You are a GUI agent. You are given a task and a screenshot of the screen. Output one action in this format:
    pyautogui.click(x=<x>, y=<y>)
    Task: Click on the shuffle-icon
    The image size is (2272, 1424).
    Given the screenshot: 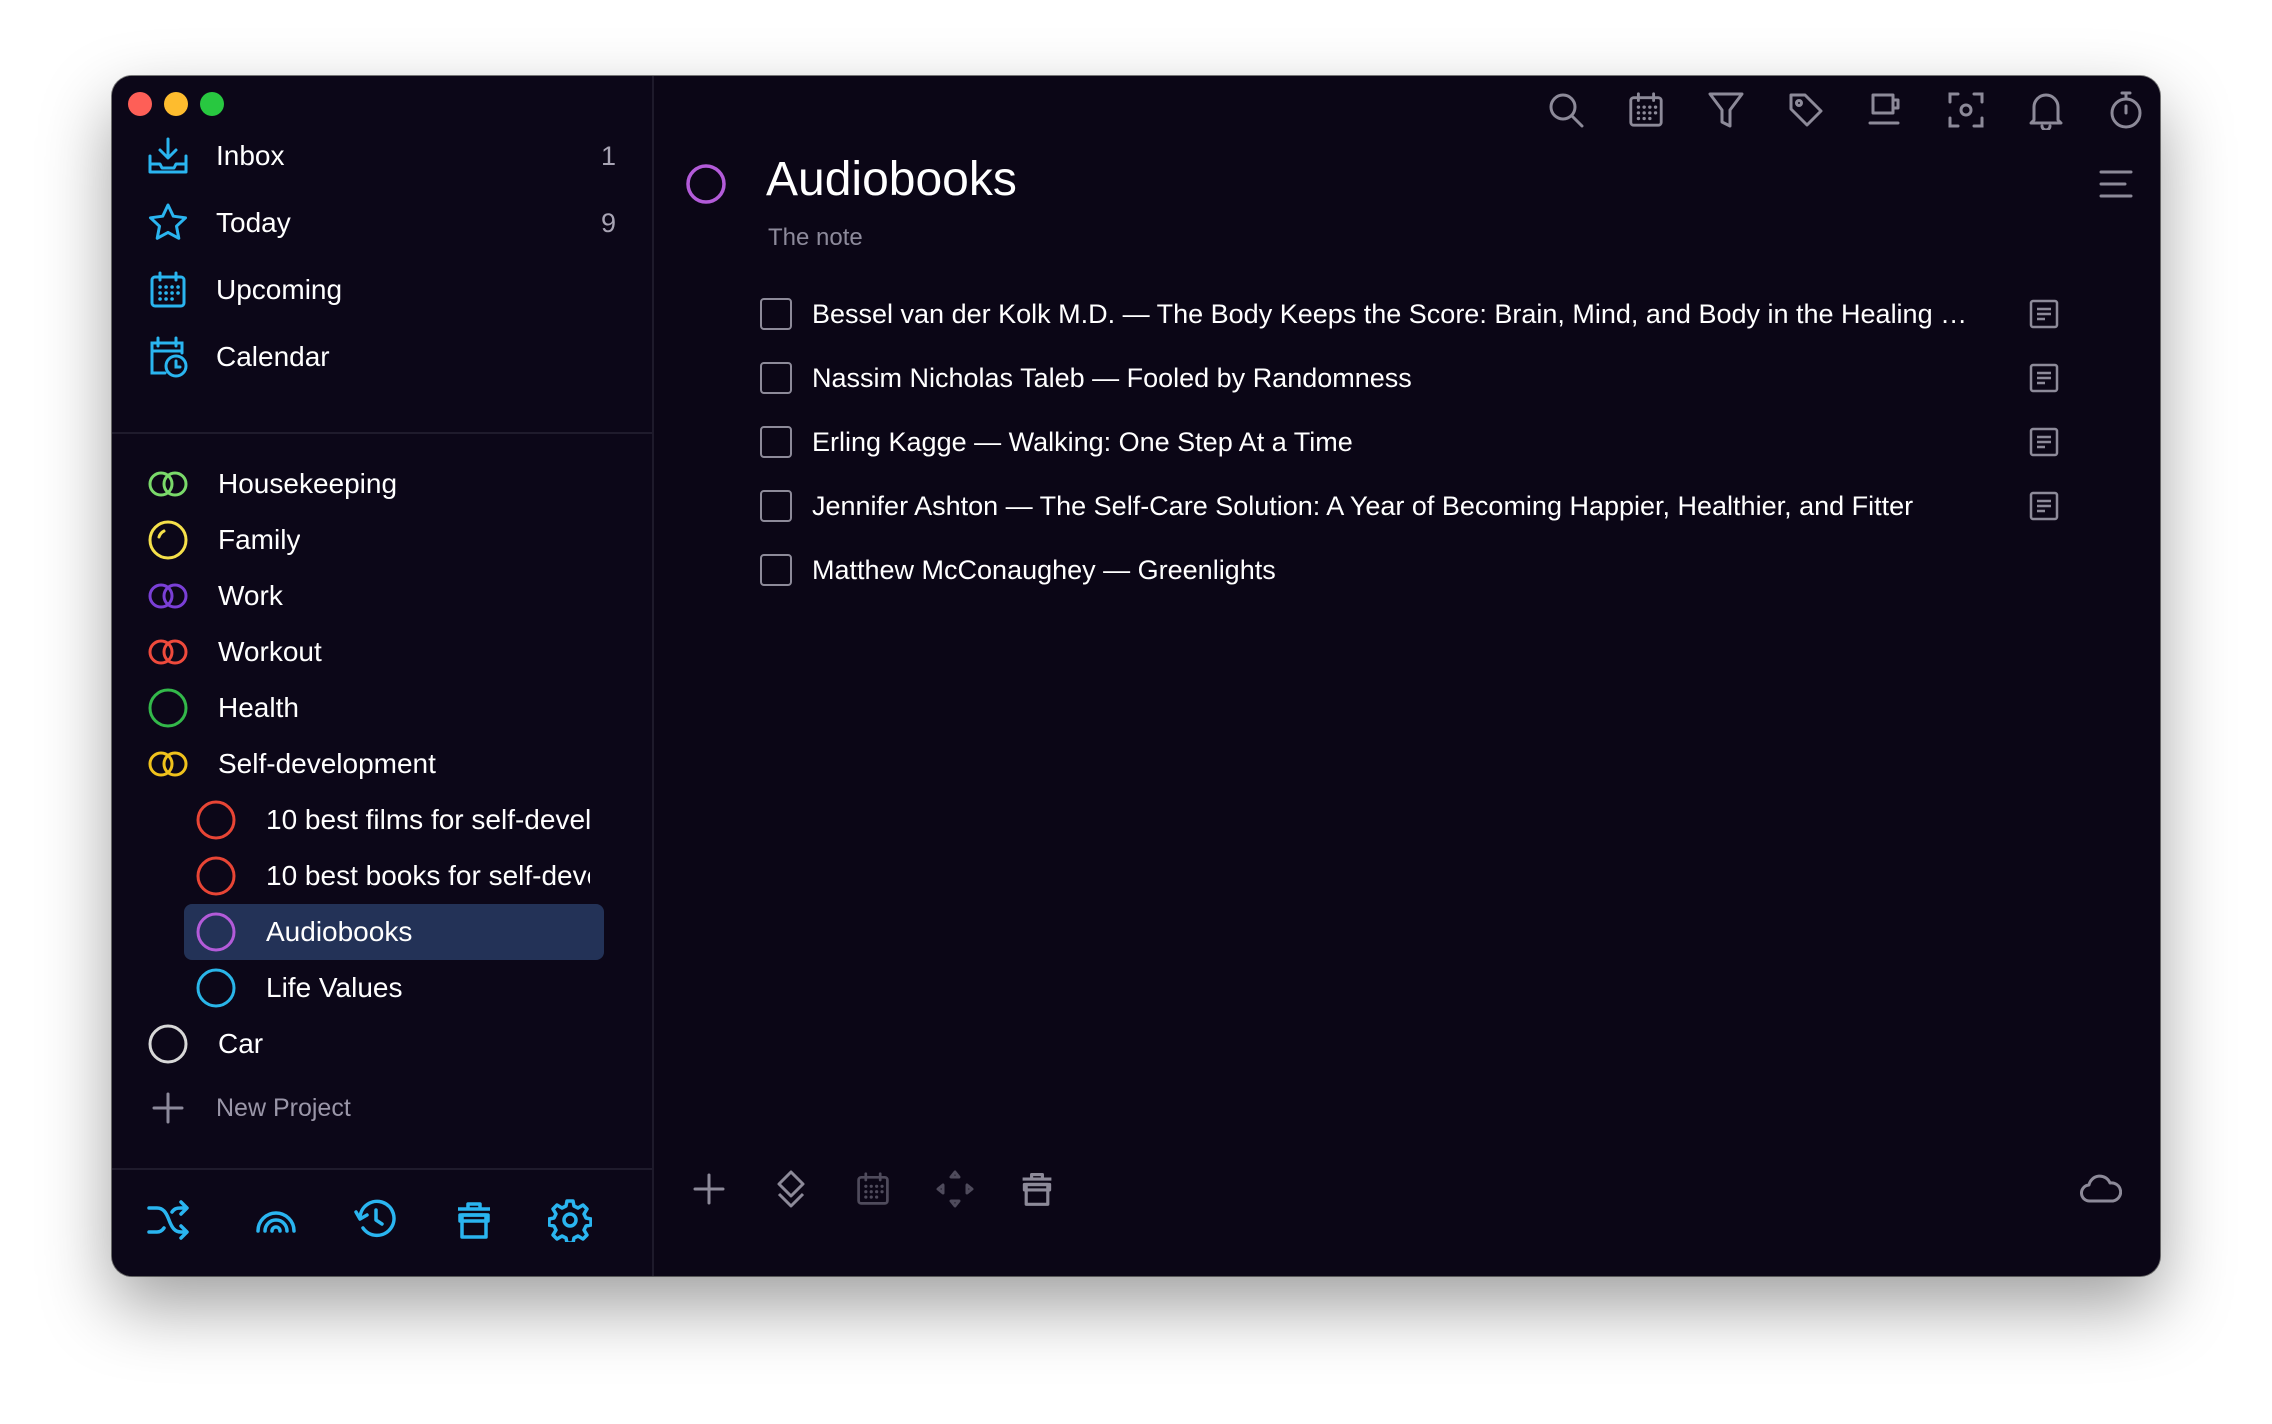 What is the action you would take?
    pyautogui.click(x=168, y=1220)
    